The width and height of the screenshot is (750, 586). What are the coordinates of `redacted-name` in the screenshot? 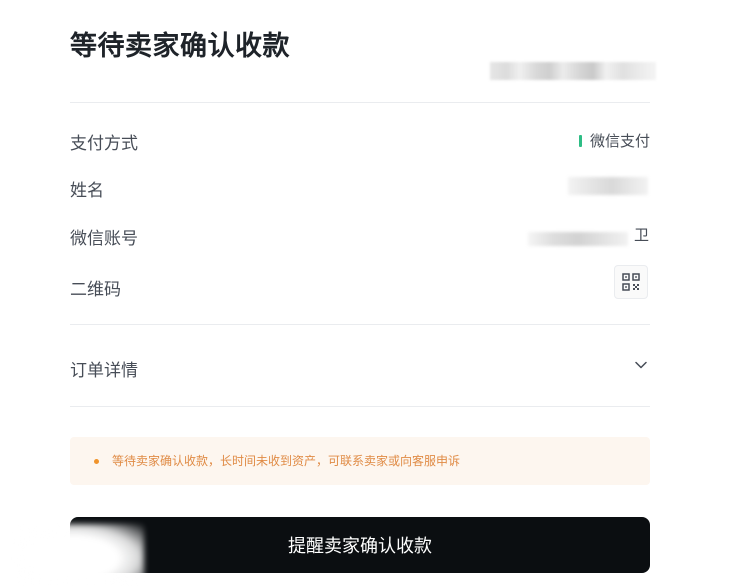 It's located at (608, 186).